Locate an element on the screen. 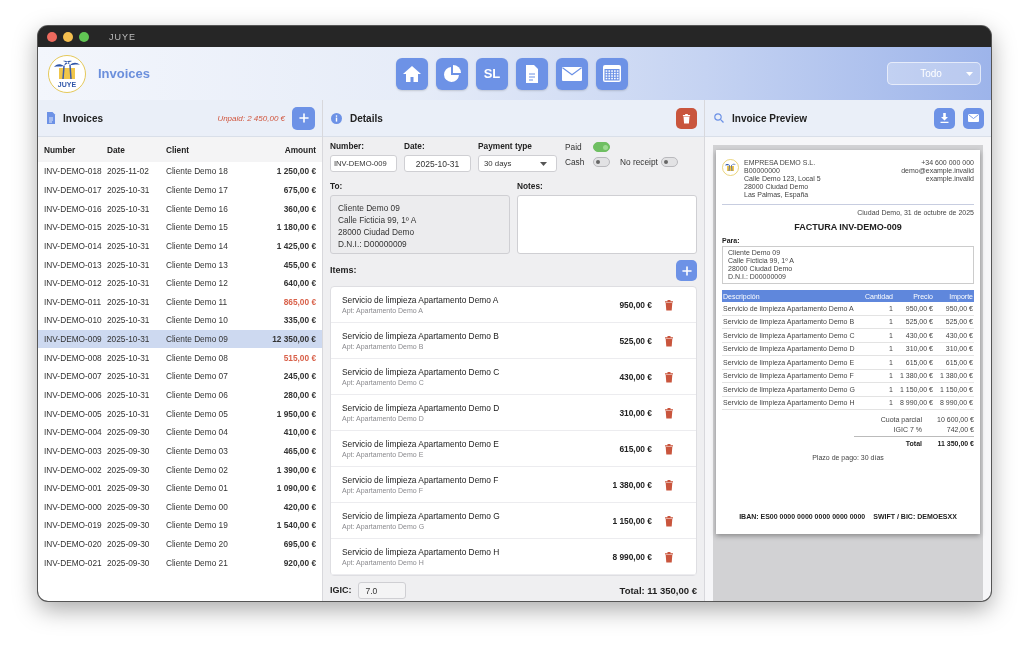 This screenshot has height=654, width=1024. table-row: INV-DEMO-014 2025-10-31 Cliente Demo 14 1 425,00 € is located at coordinates (180, 246).